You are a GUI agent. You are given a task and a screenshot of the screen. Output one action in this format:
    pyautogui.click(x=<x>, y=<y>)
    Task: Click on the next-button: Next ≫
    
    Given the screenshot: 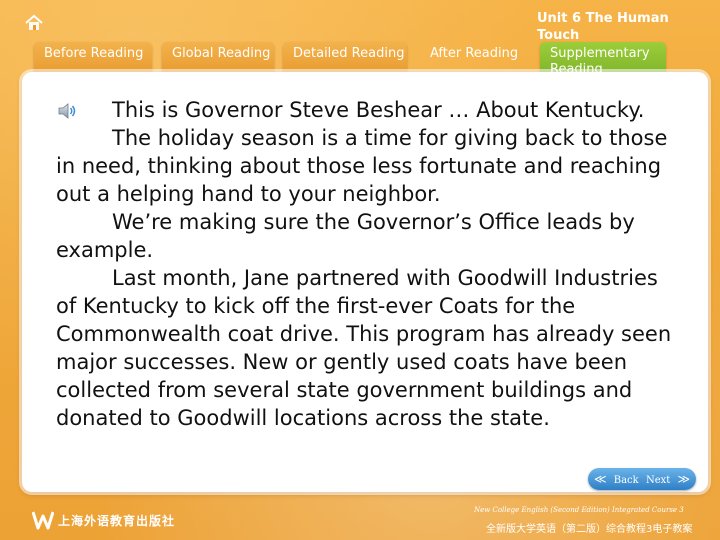 What is the action you would take?
    pyautogui.click(x=670, y=479)
    